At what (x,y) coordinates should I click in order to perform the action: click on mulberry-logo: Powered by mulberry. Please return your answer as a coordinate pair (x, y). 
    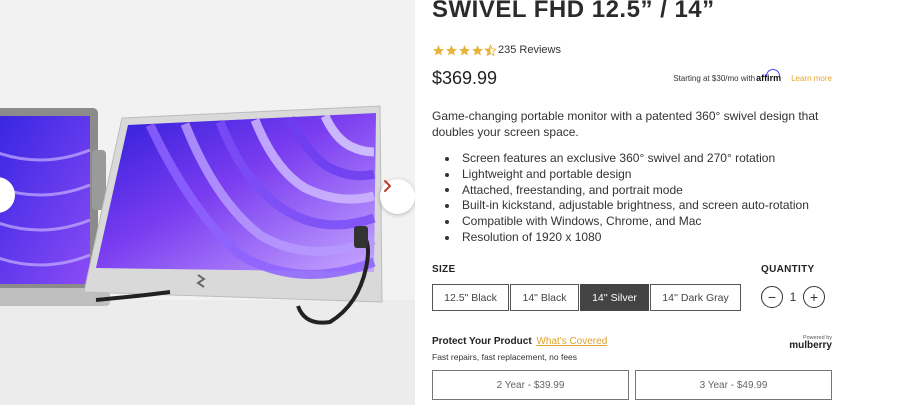
    Looking at the image, I should click on (810, 343).